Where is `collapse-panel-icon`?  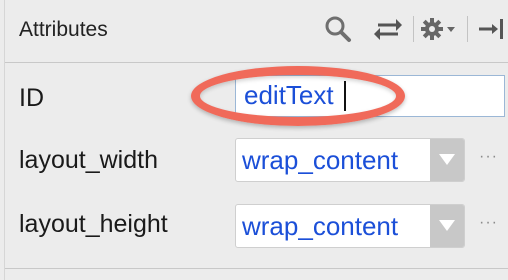 collapse-panel-icon is located at coordinates (491, 29).